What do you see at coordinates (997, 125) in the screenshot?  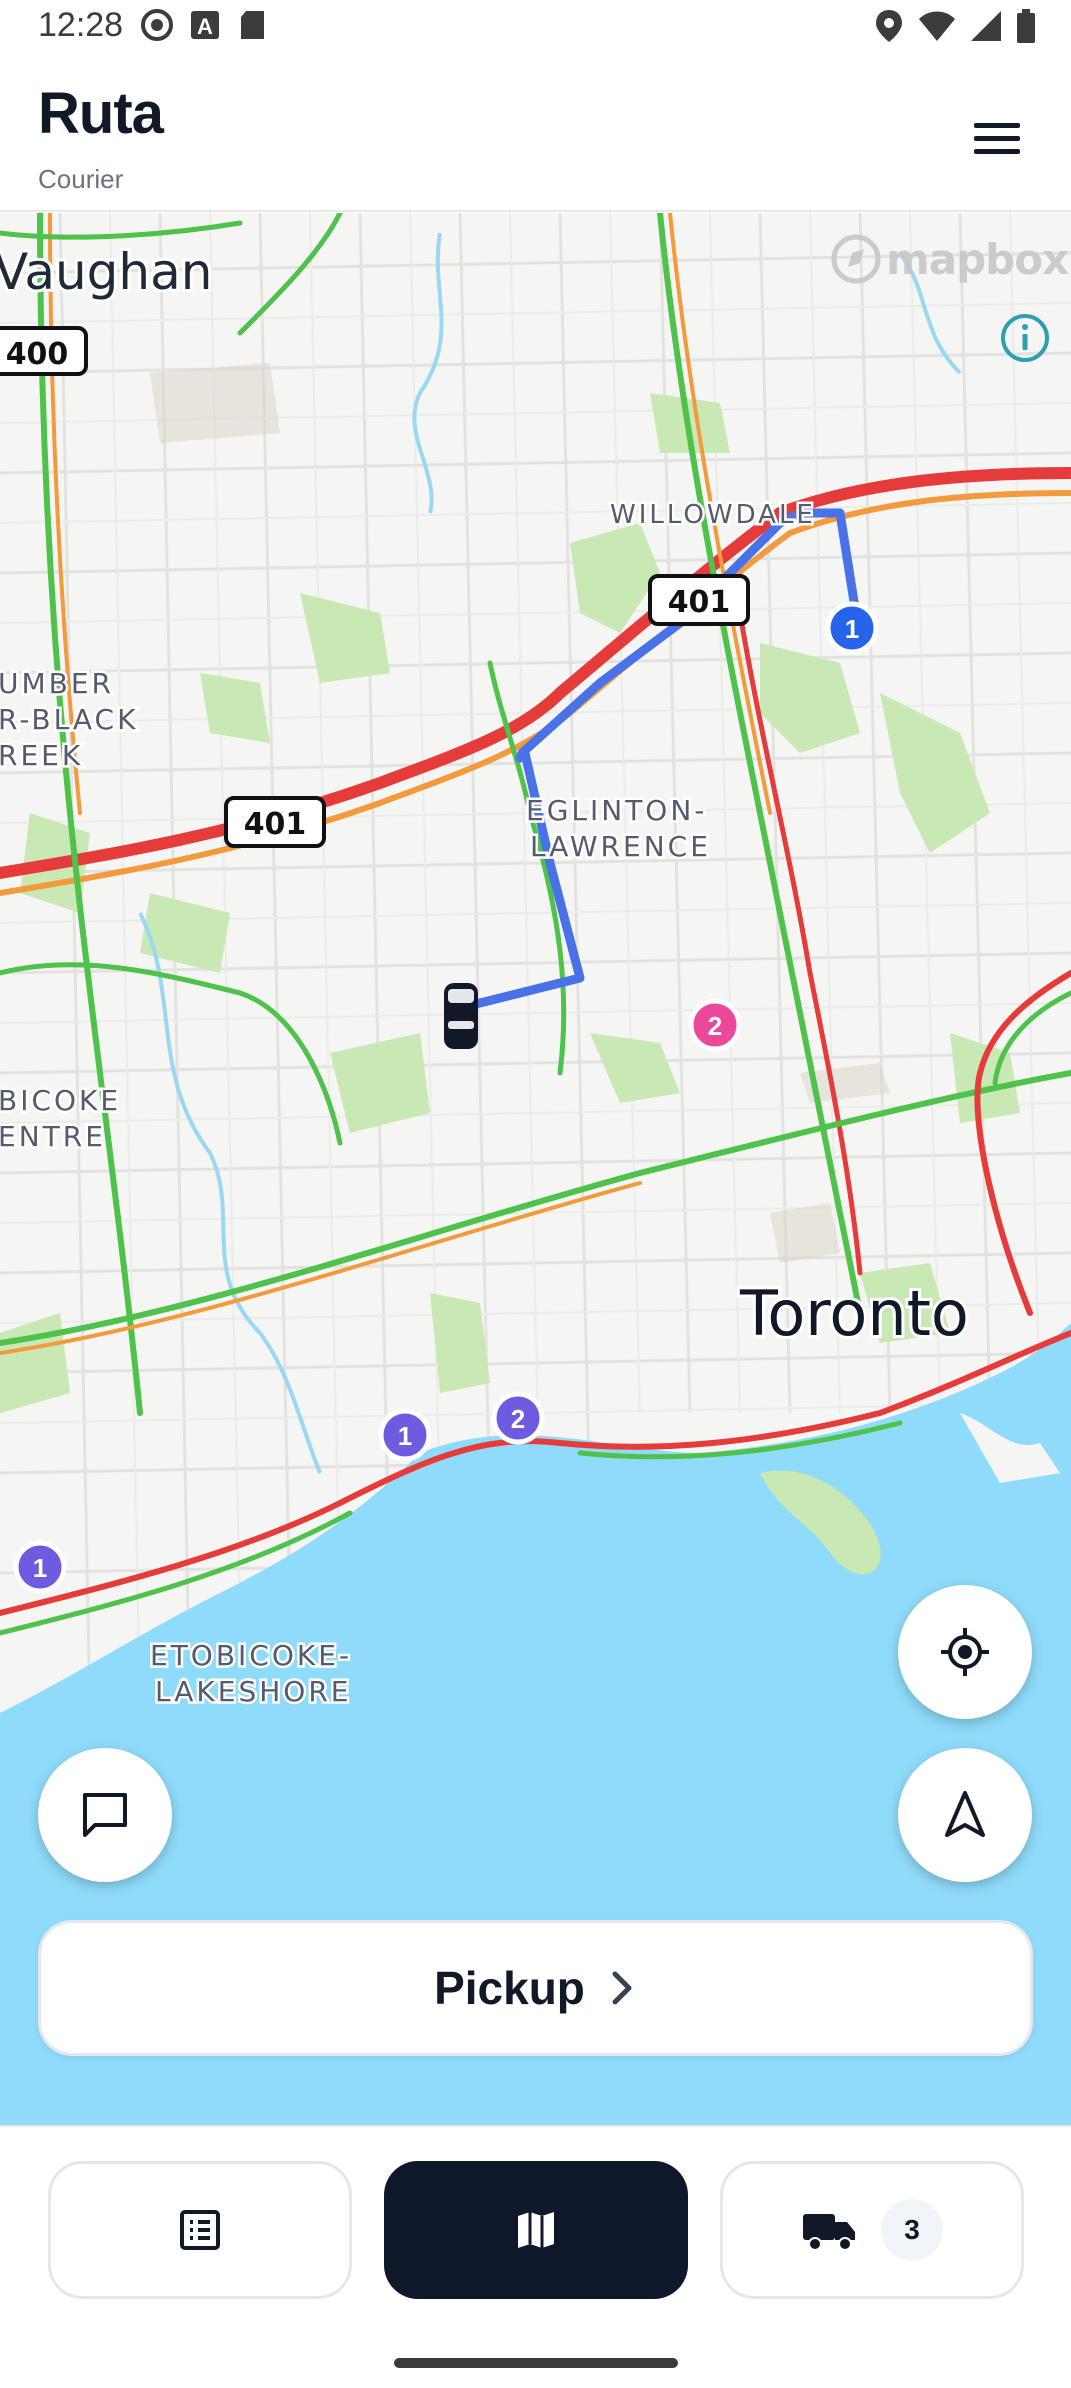 I see `hamburger-menu-icon` at bounding box center [997, 125].